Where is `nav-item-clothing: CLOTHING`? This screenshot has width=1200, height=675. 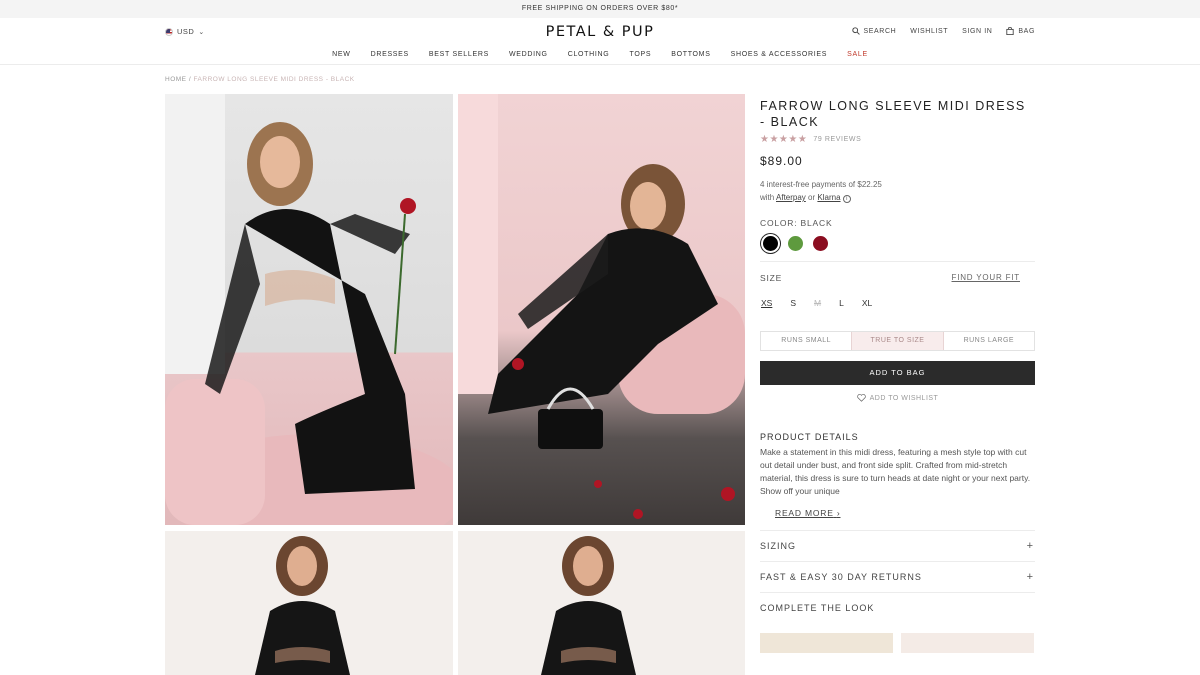 nav-item-clothing: CLOTHING is located at coordinates (589, 54).